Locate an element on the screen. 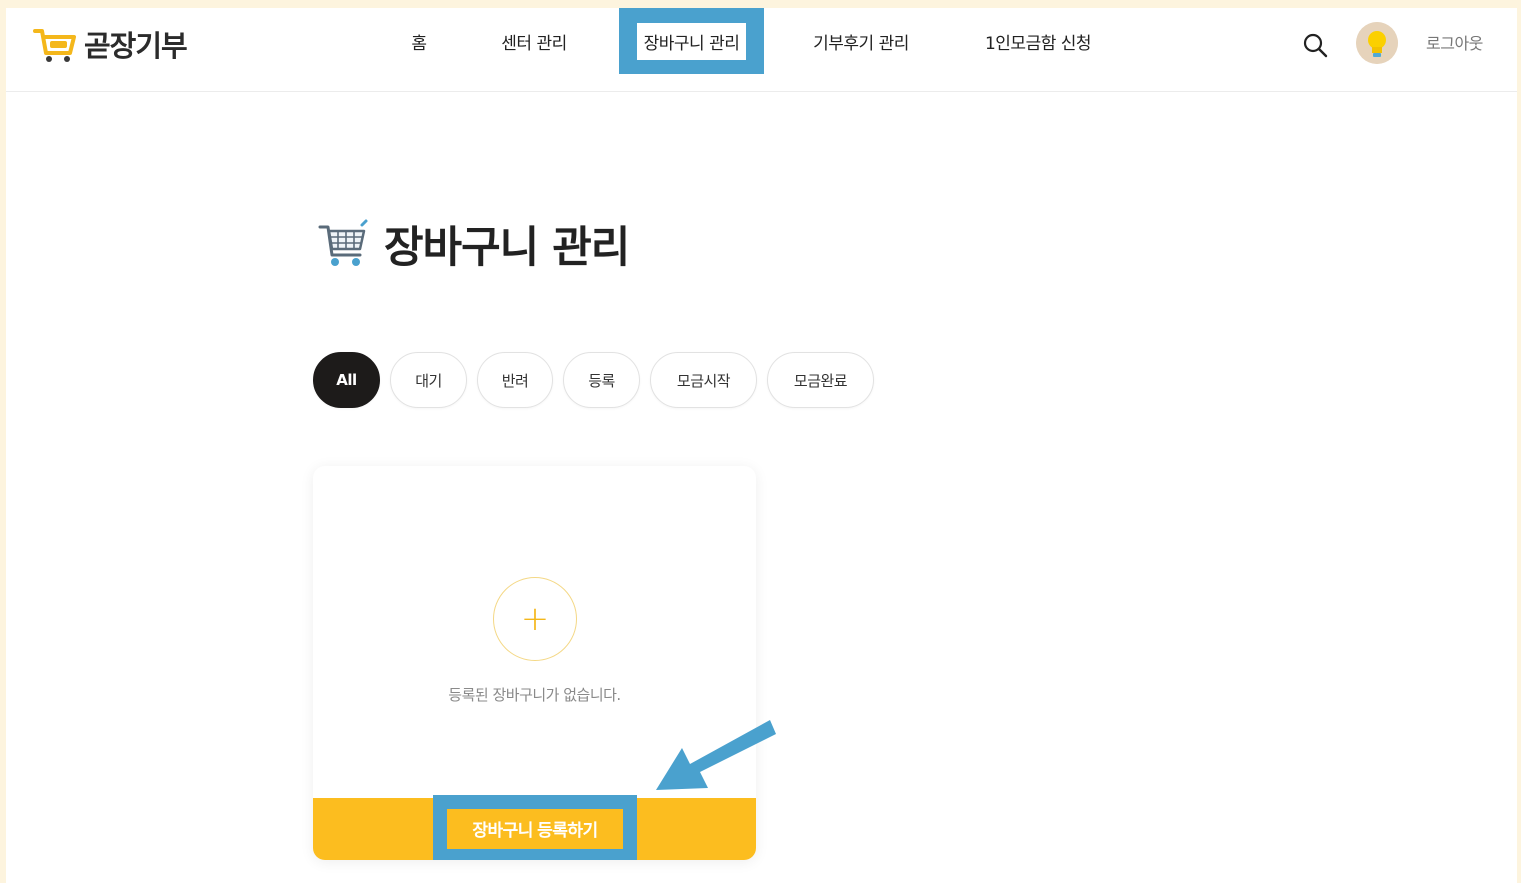 The width and height of the screenshot is (1521, 883). nav-item-label: 1인모금함 신청 is located at coordinates (1038, 43).